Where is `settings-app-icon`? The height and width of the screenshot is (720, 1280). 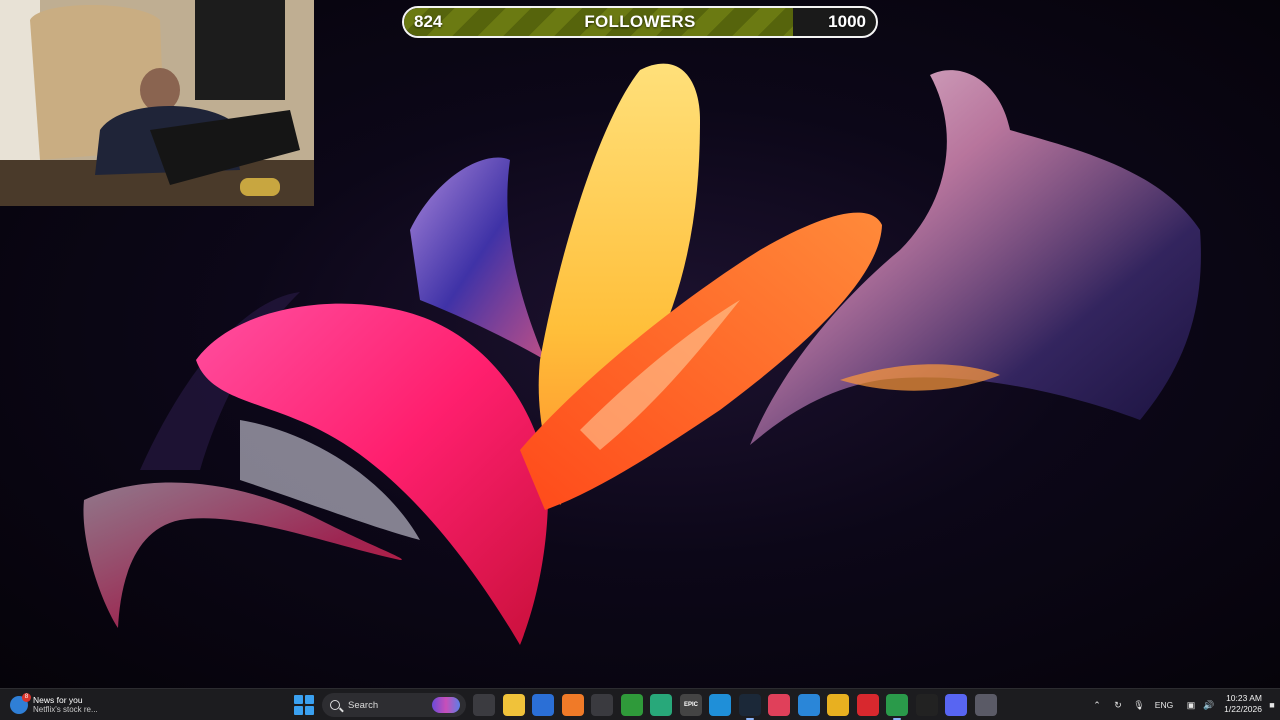
settings-app-icon is located at coordinates (602, 705).